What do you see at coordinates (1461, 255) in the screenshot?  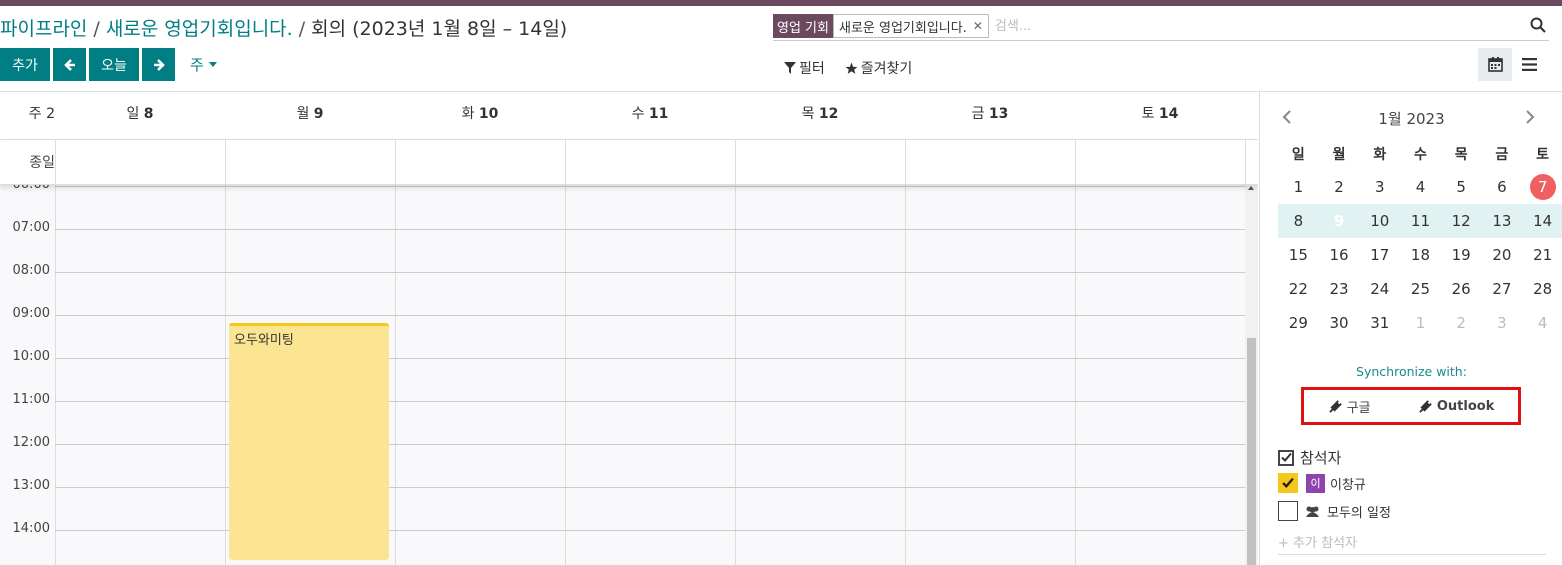 I see `mini-day: 19` at bounding box center [1461, 255].